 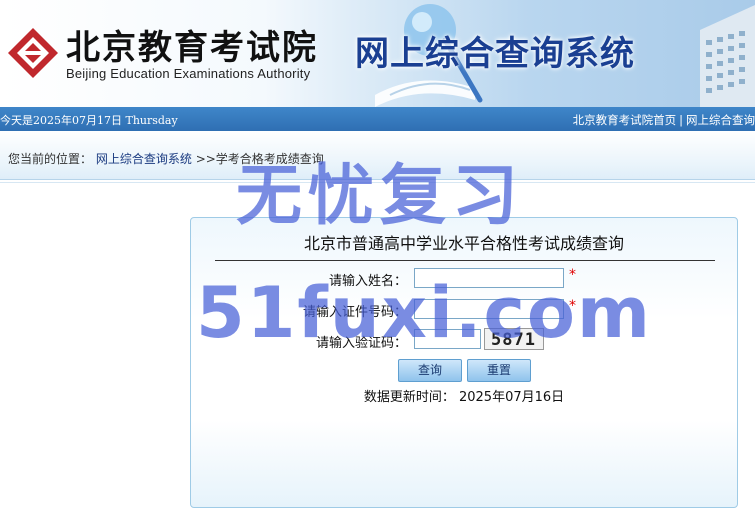 What do you see at coordinates (625, 120) in the screenshot?
I see `nav-link-authority-home: 北京教育考试院首页` at bounding box center [625, 120].